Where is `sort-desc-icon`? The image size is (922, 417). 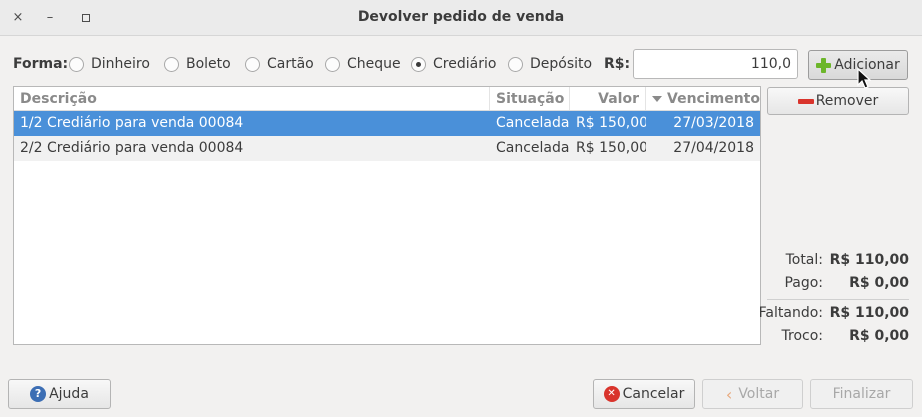 sort-desc-icon is located at coordinates (657, 99).